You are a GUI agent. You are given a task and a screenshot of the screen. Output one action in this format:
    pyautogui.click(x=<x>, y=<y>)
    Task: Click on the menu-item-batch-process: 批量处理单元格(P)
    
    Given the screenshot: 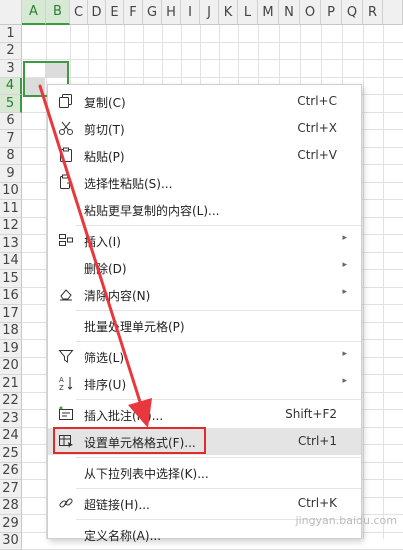 What is the action you would take?
    pyautogui.click(x=204, y=325)
    